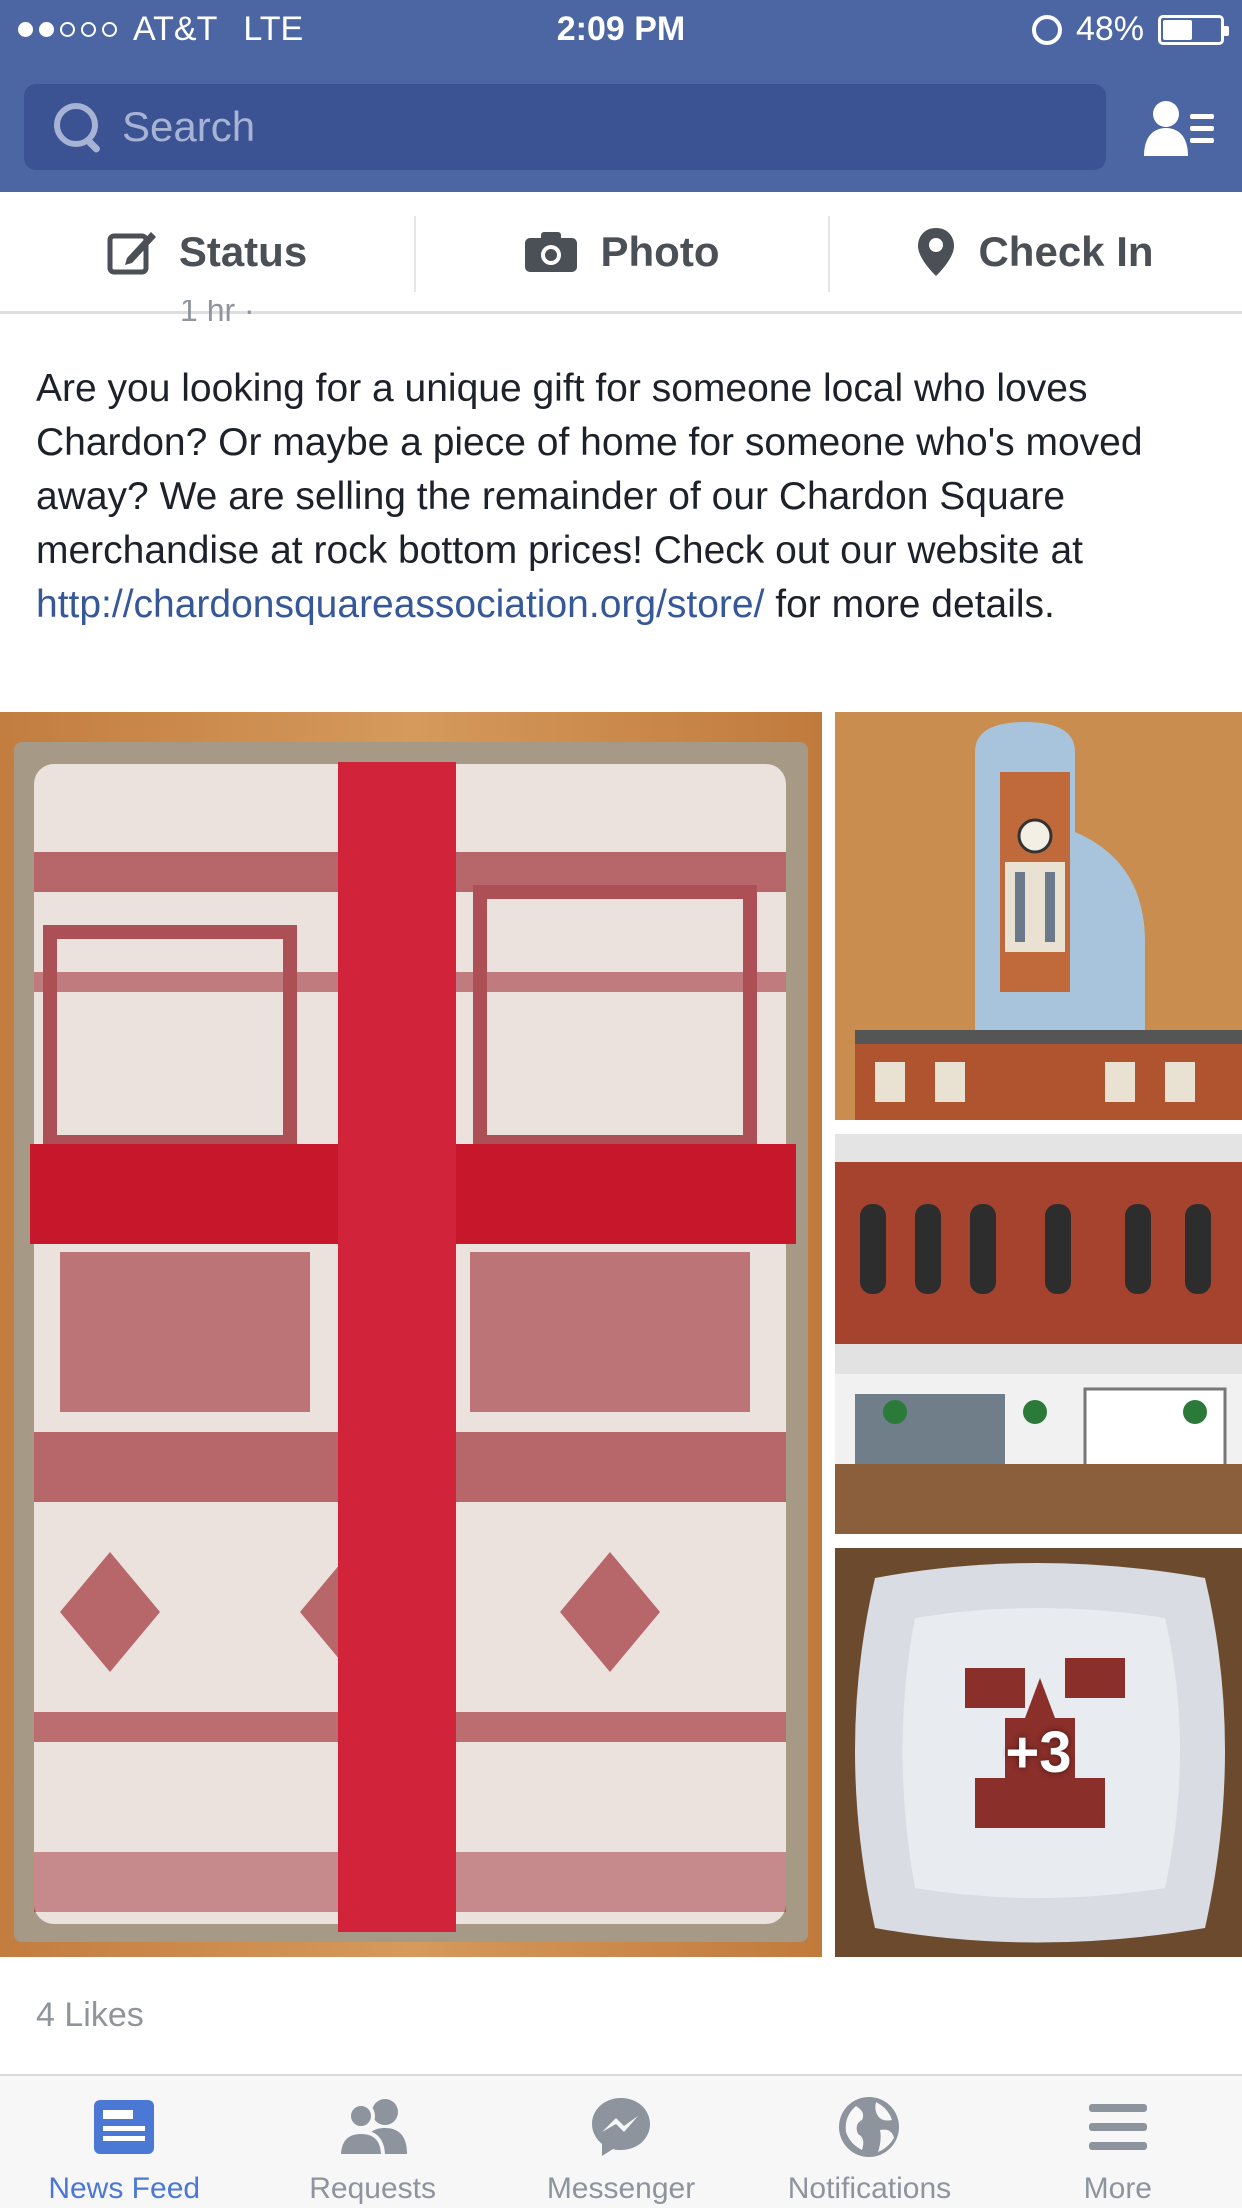 The width and height of the screenshot is (1242, 2208). I want to click on camera-icon, so click(550, 251).